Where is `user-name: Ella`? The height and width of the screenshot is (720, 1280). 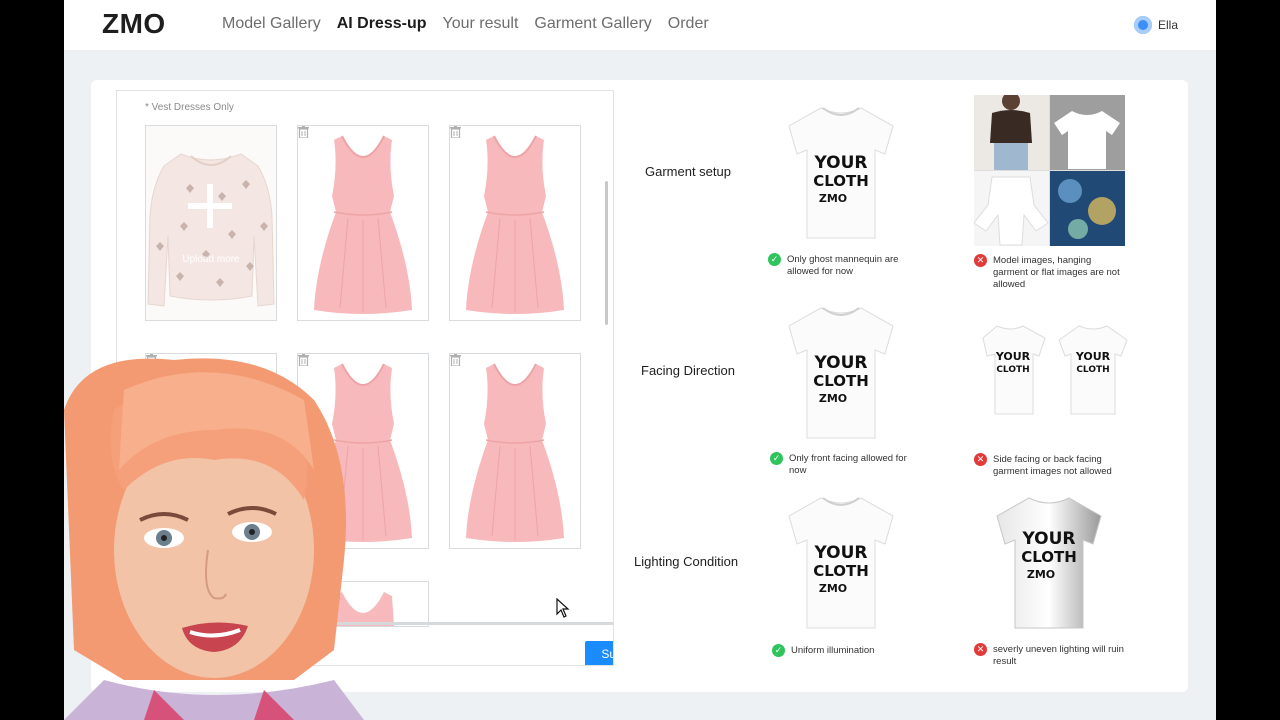
user-name: Ella is located at coordinates (1167, 25).